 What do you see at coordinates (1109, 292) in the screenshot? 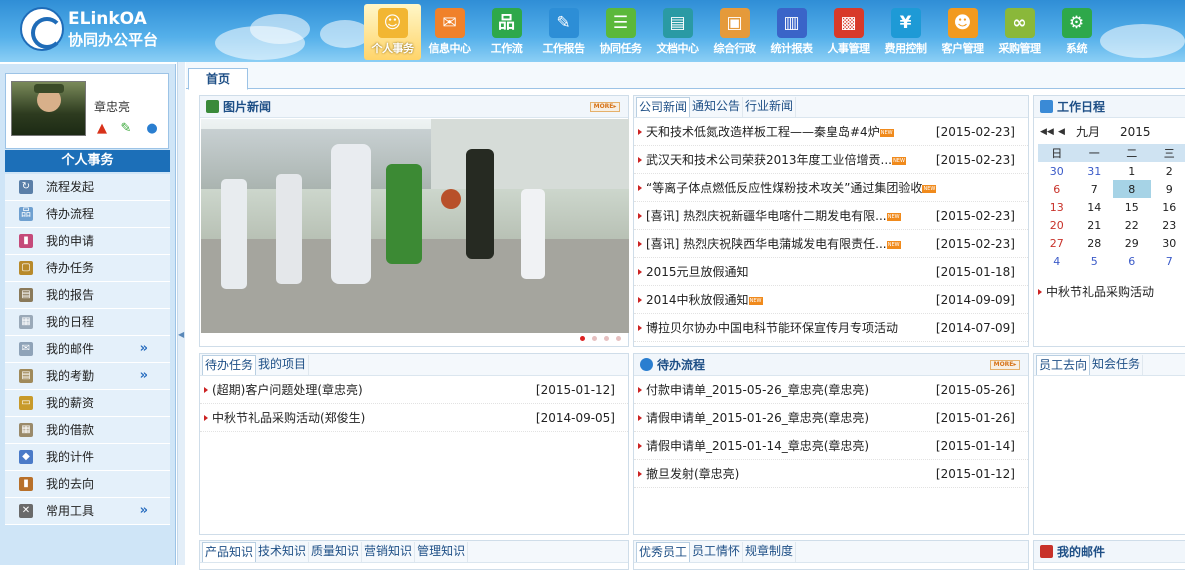
I see `schedule-event: 中秋节礼品采购活动` at bounding box center [1109, 292].